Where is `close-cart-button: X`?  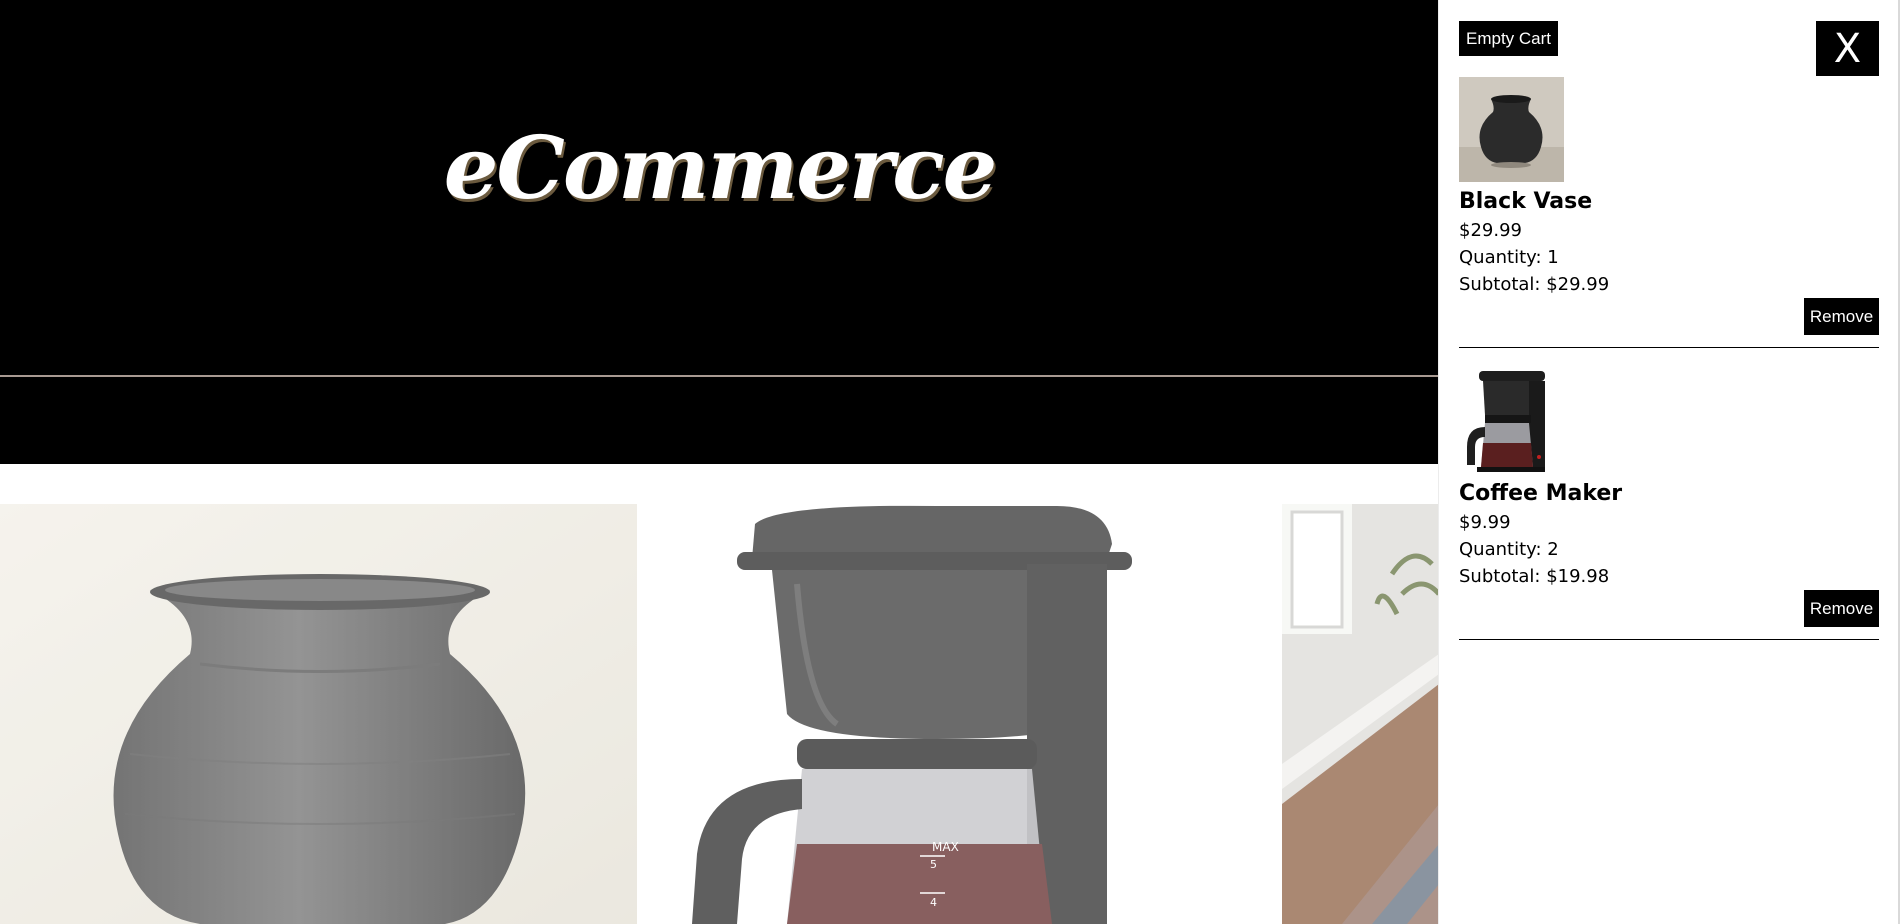
close-cart-button: X is located at coordinates (1847, 48).